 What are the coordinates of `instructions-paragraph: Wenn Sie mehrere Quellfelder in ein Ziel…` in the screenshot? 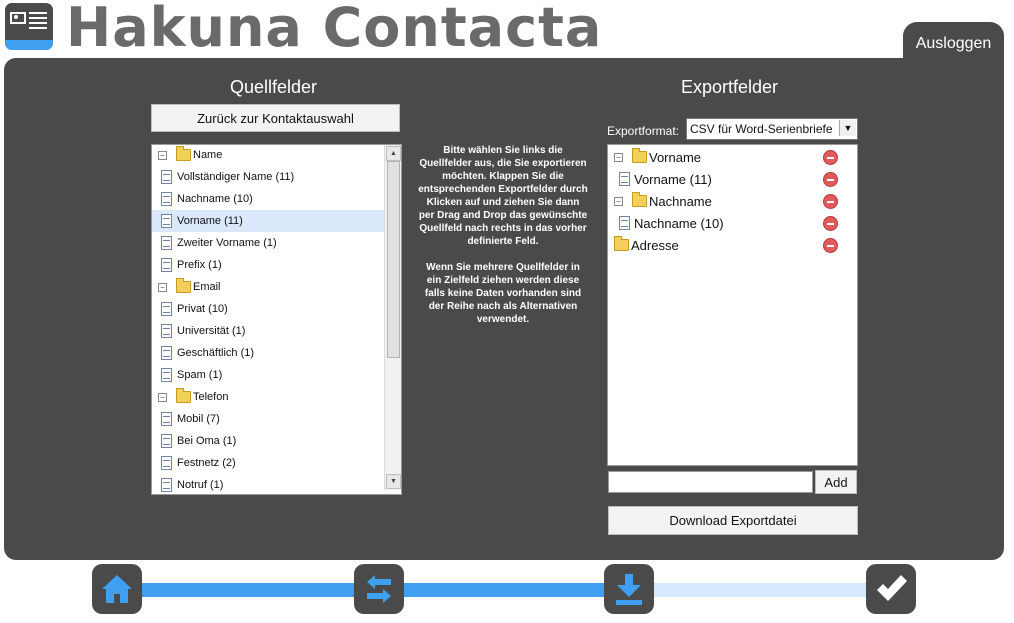 It's located at (503, 293).